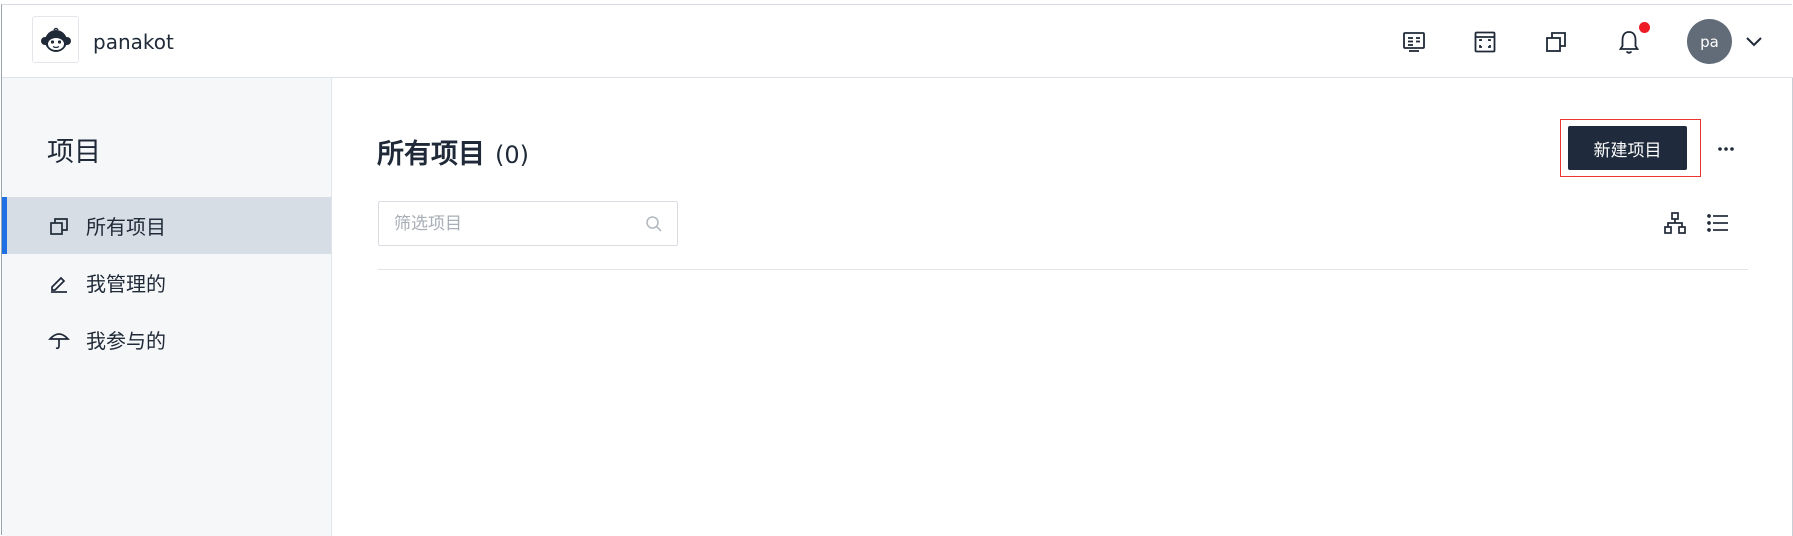  Describe the element at coordinates (133, 42) in the screenshot. I see `brand-name: panakot` at that location.